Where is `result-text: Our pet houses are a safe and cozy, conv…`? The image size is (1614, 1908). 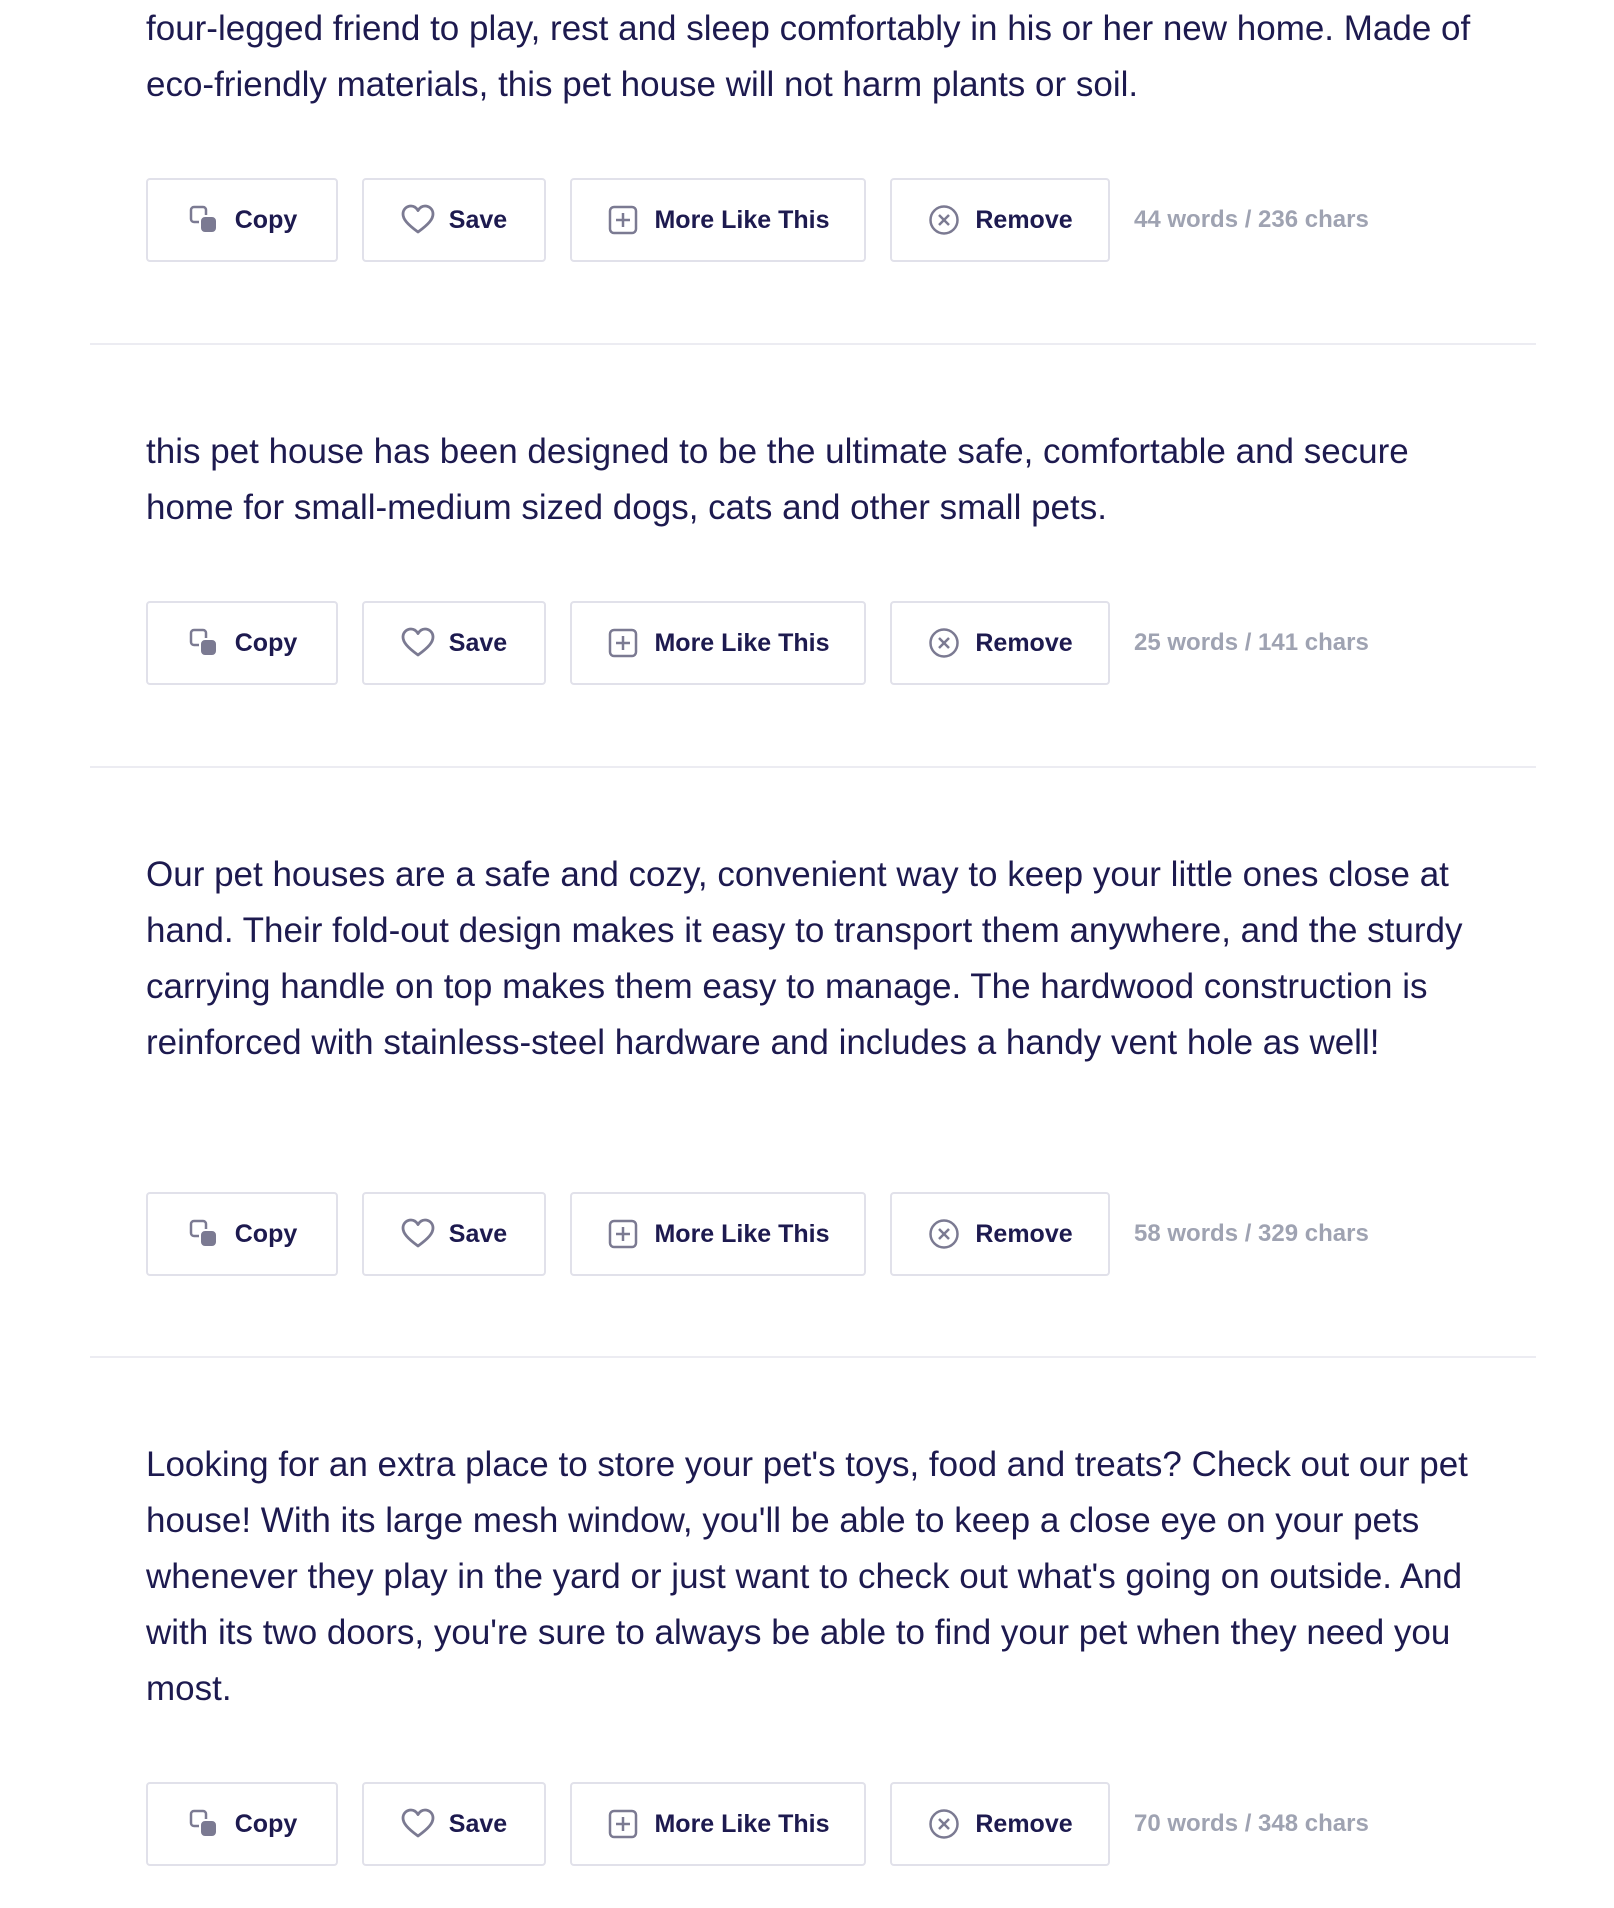 result-text: Our pet houses are a safe and cozy, conv… is located at coordinates (804, 958).